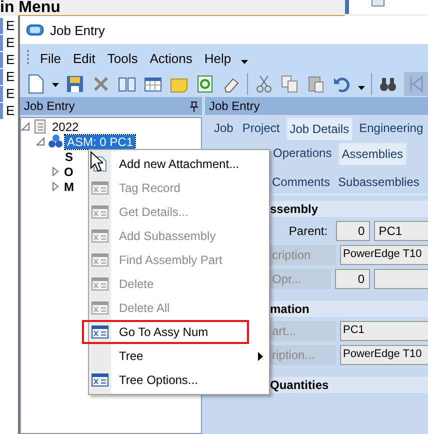 This screenshot has height=434, width=428. Describe the element at coordinates (320, 128) in the screenshot. I see `tab: Job Details` at that location.